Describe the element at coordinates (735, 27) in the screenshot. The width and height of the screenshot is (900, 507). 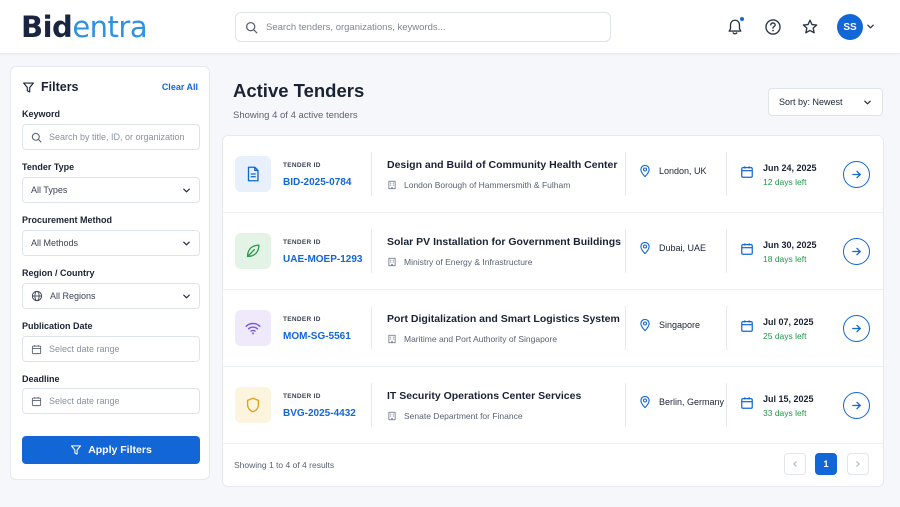
I see `notifications-button` at that location.